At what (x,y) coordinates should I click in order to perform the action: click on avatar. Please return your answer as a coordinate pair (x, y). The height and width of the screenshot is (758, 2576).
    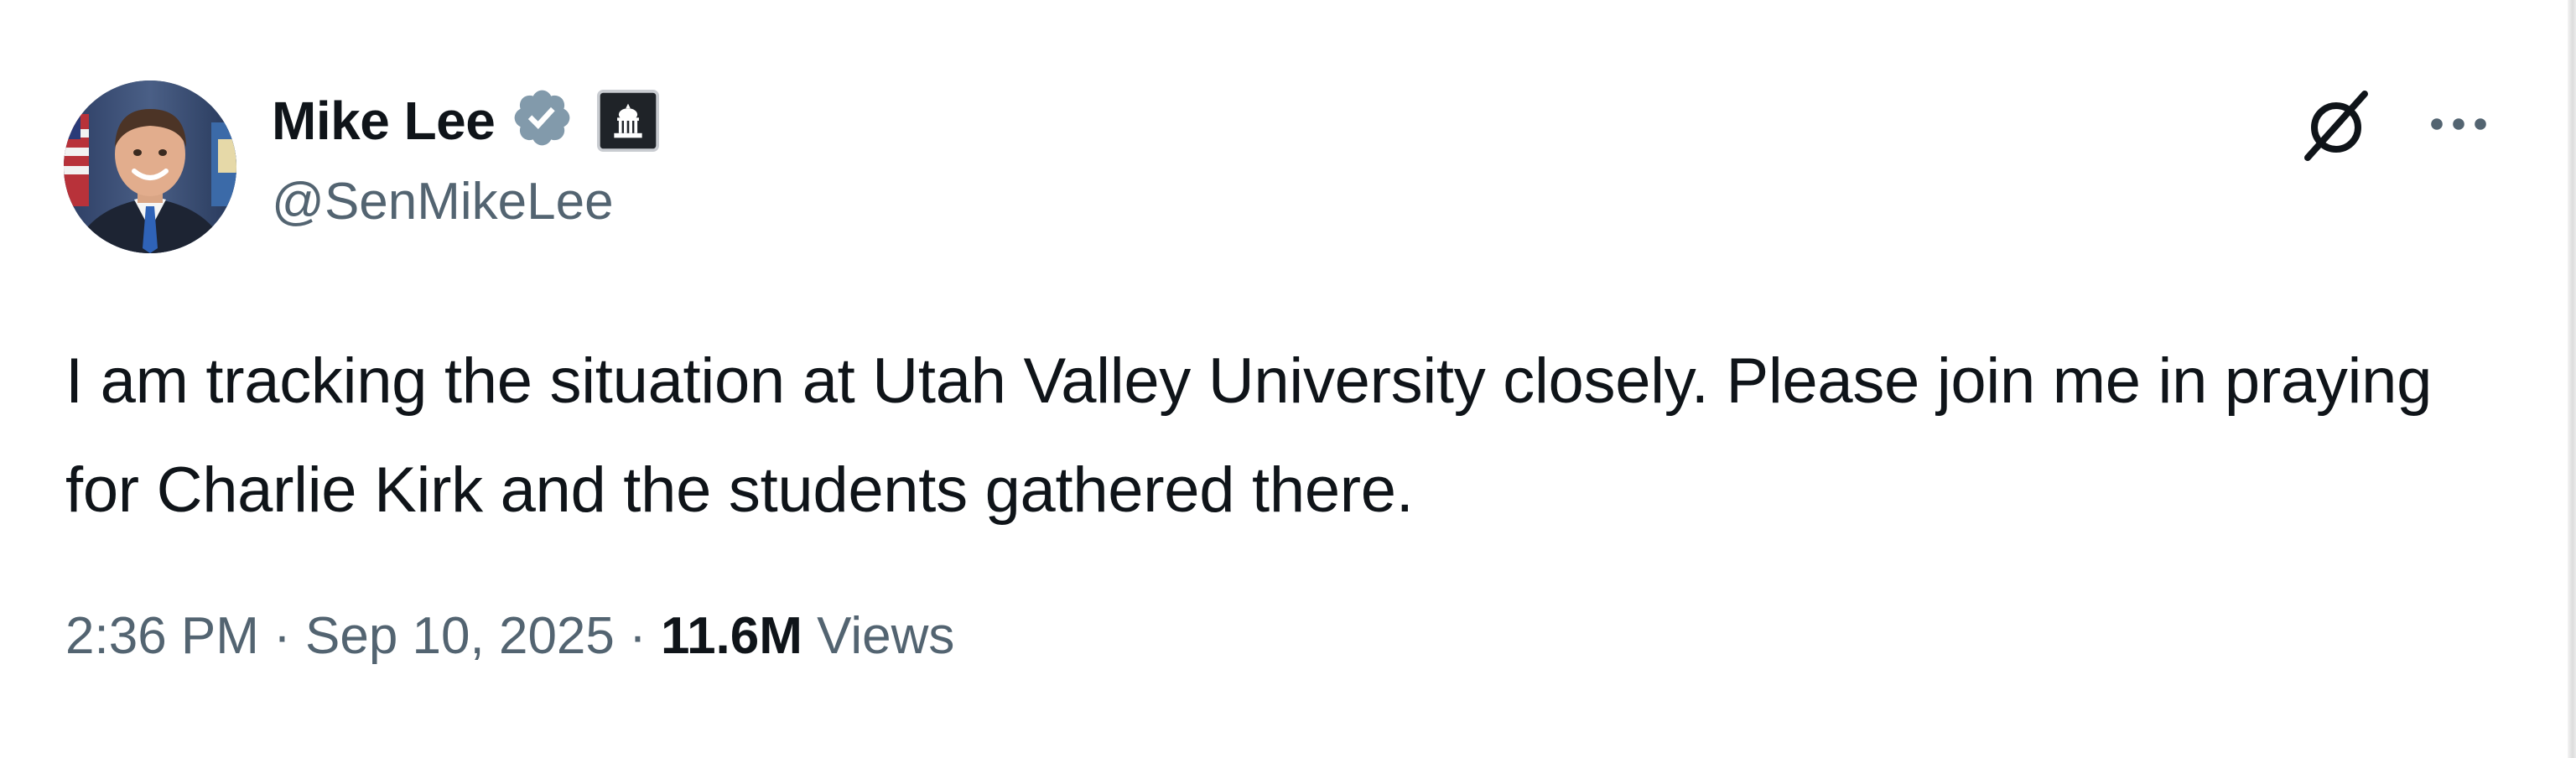
    Looking at the image, I should click on (150, 166).